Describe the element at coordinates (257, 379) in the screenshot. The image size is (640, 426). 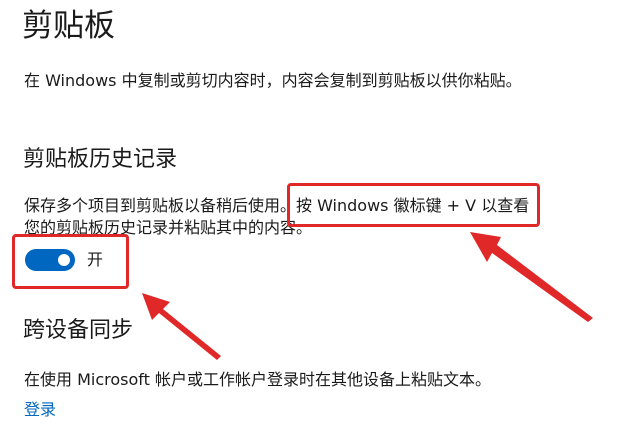
I see `sync-description: 在使用 Microsoft 帐户或工作帐户登录时在其他设备上粘贴文本。` at that location.